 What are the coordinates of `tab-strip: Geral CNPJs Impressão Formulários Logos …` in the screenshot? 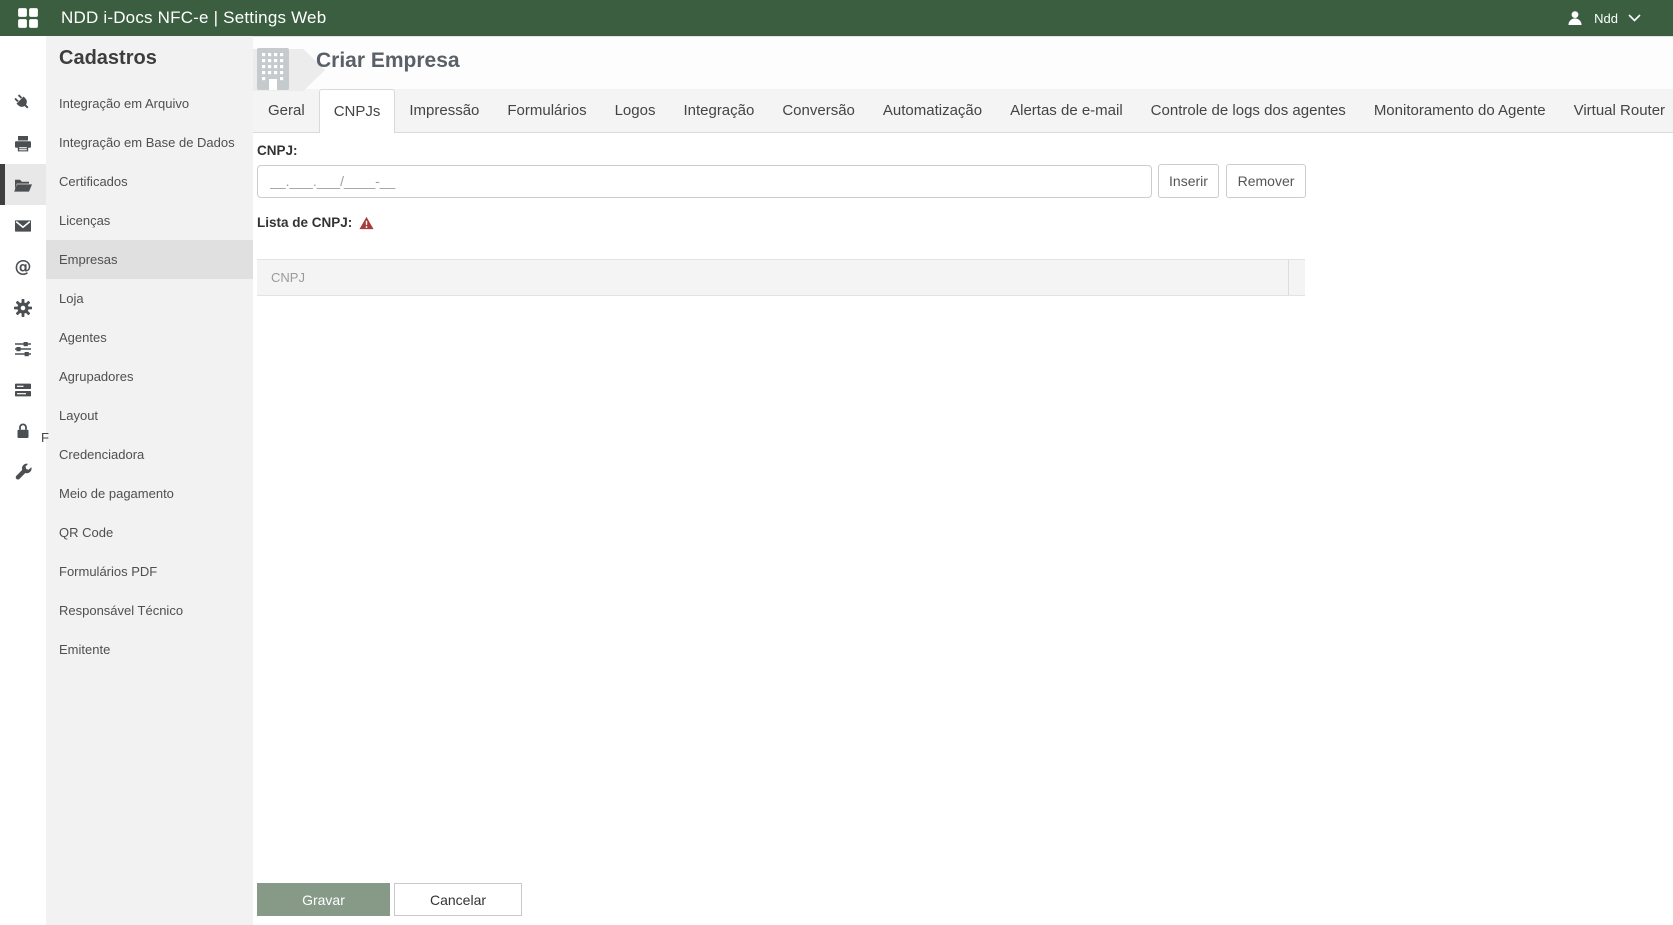 It's located at (963, 111).